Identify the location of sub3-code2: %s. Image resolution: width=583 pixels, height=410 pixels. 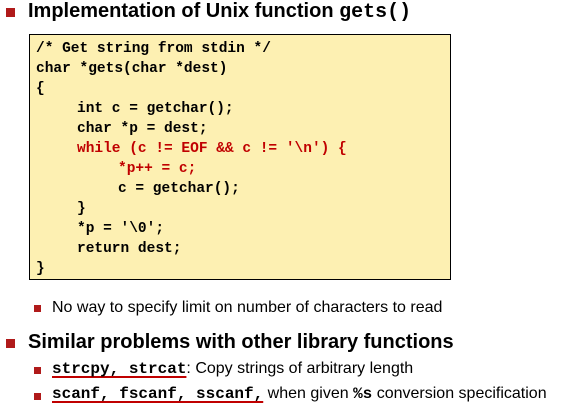
(363, 394).